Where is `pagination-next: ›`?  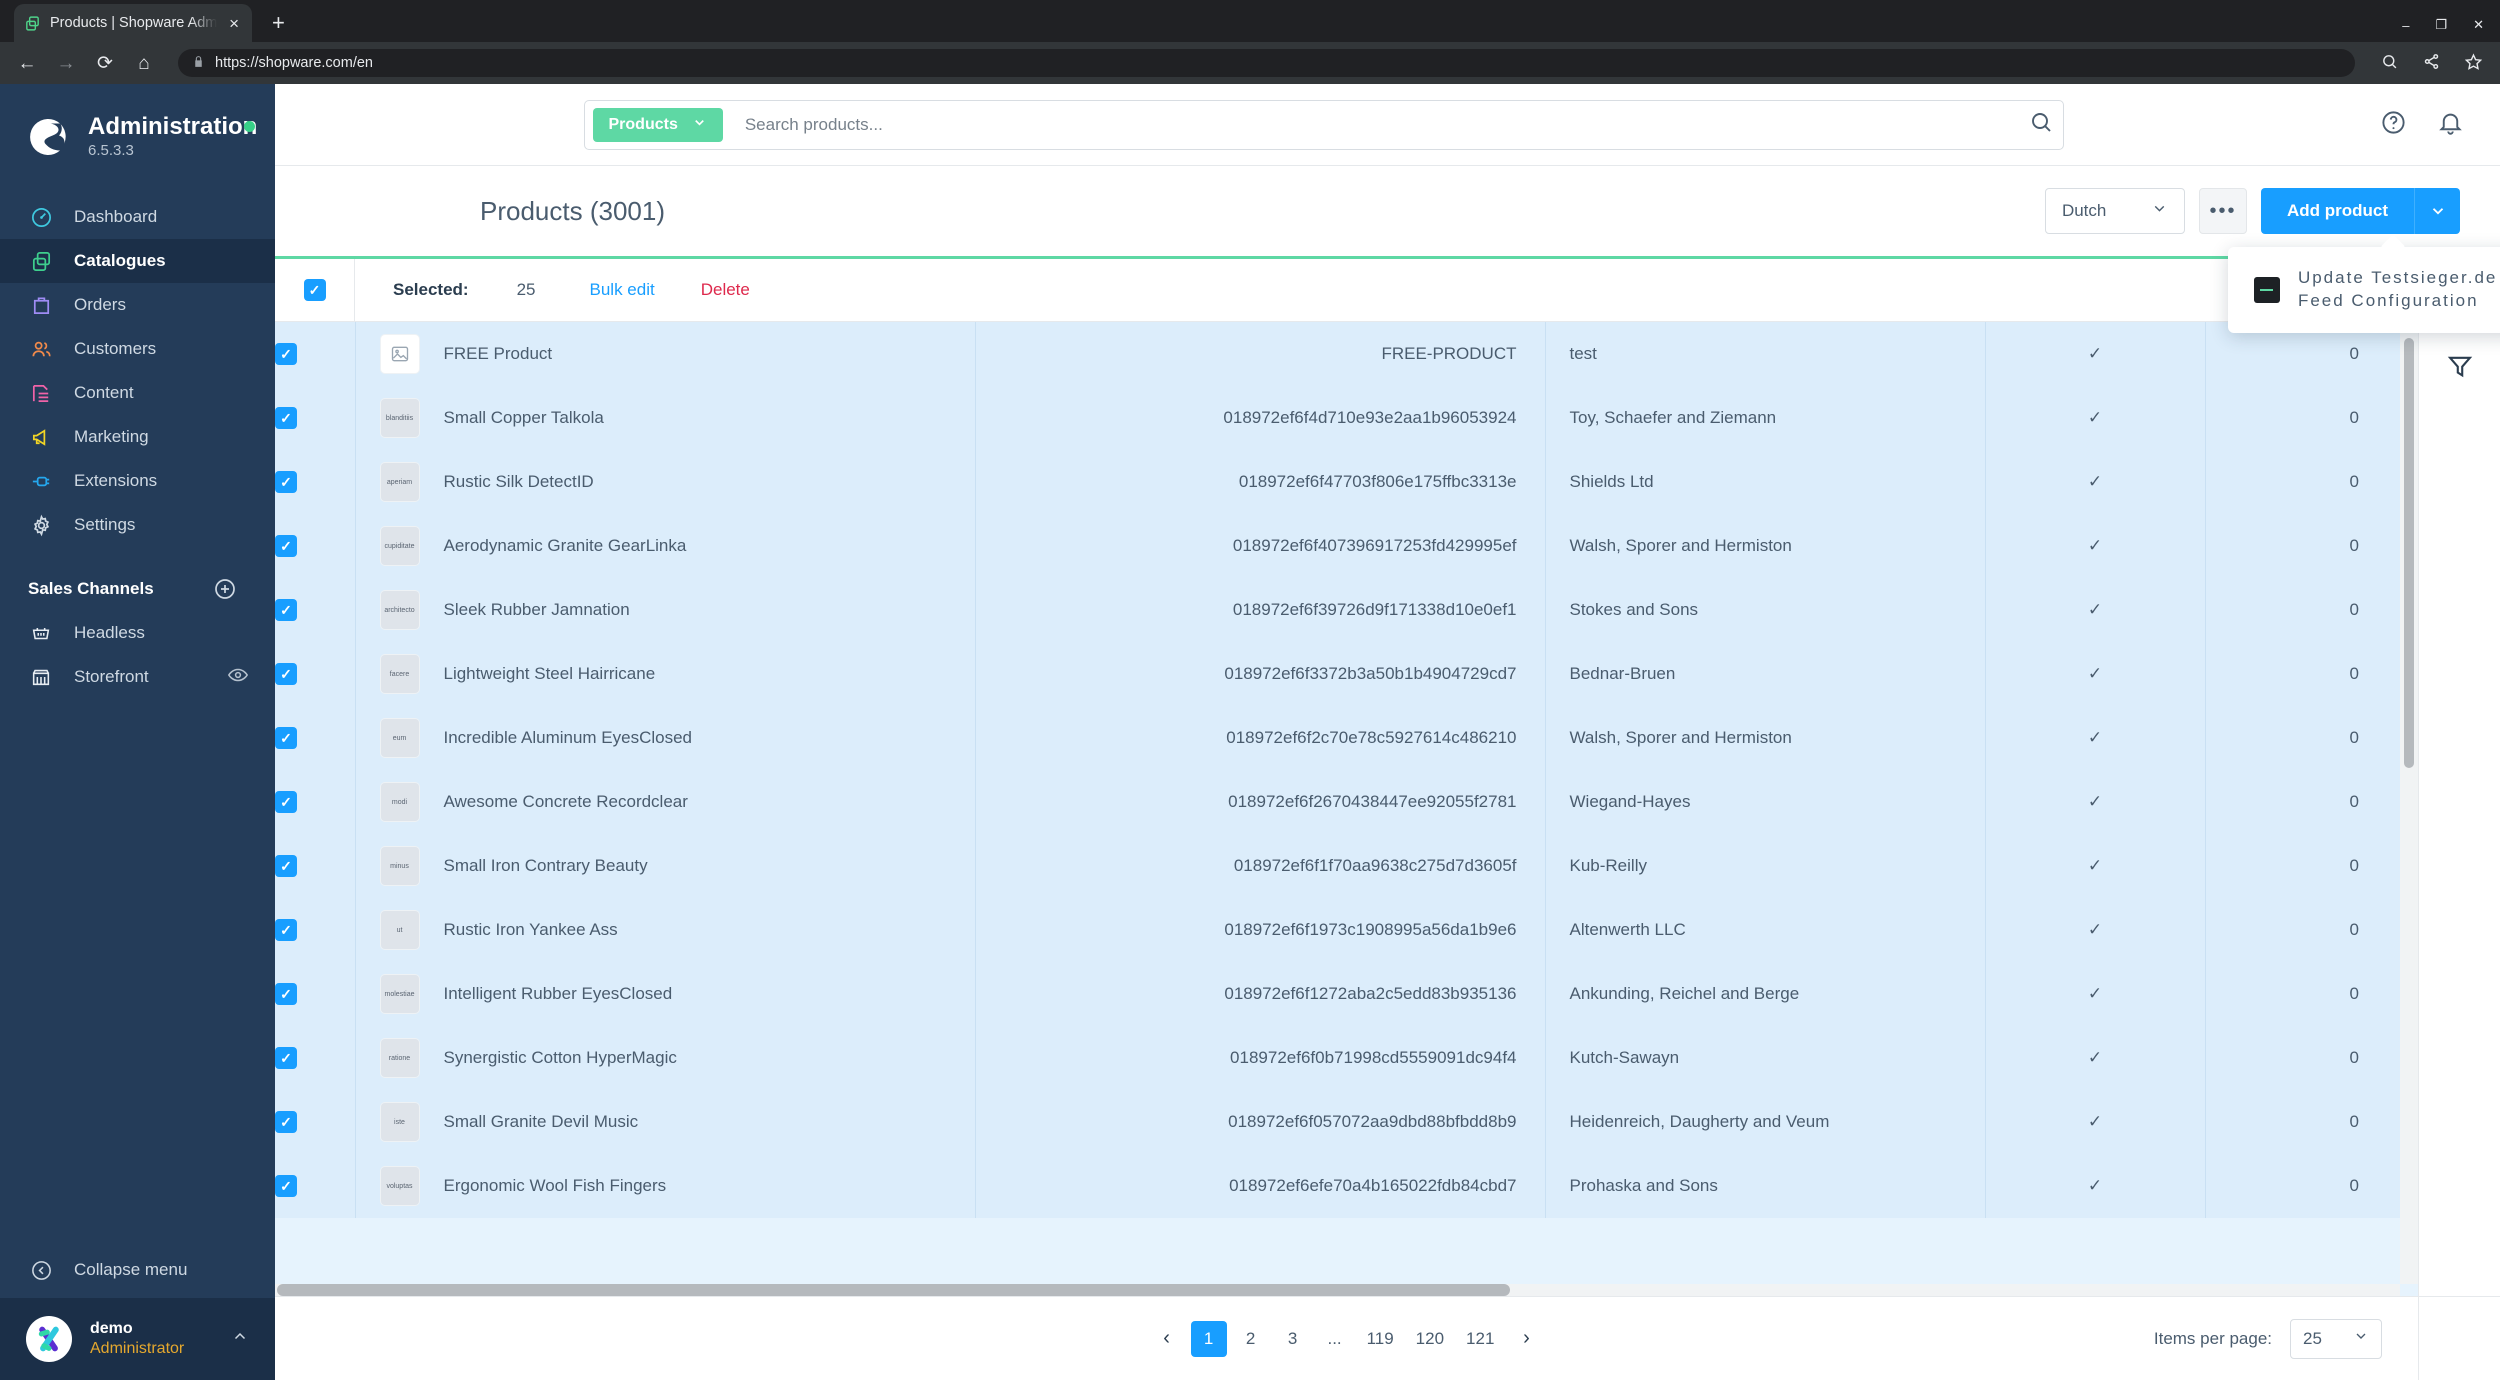 pagination-next: › is located at coordinates (1526, 1339).